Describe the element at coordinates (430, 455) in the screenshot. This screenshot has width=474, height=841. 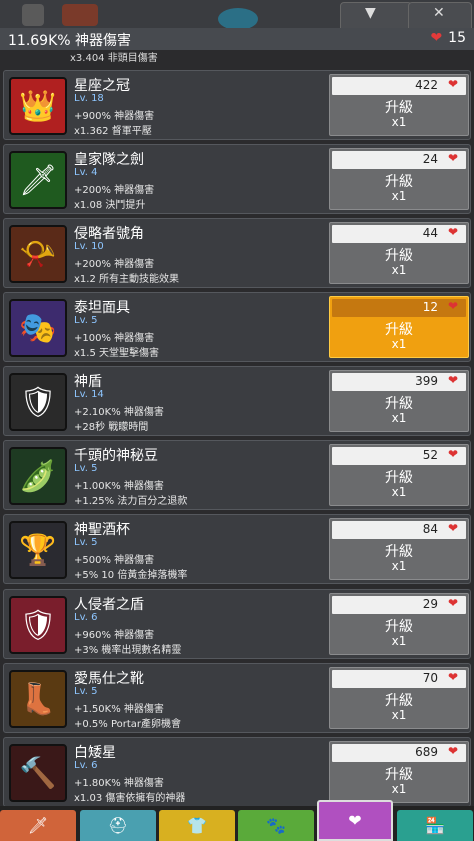
I see `upgrade-cost: 52` at that location.